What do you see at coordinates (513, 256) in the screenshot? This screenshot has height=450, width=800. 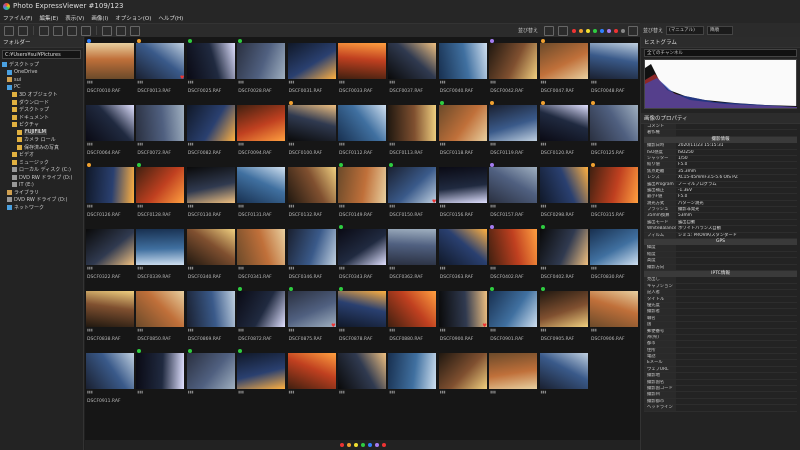 I see `thumbnail-item: ▮▮▮ DSCF0402.RAF` at bounding box center [513, 256].